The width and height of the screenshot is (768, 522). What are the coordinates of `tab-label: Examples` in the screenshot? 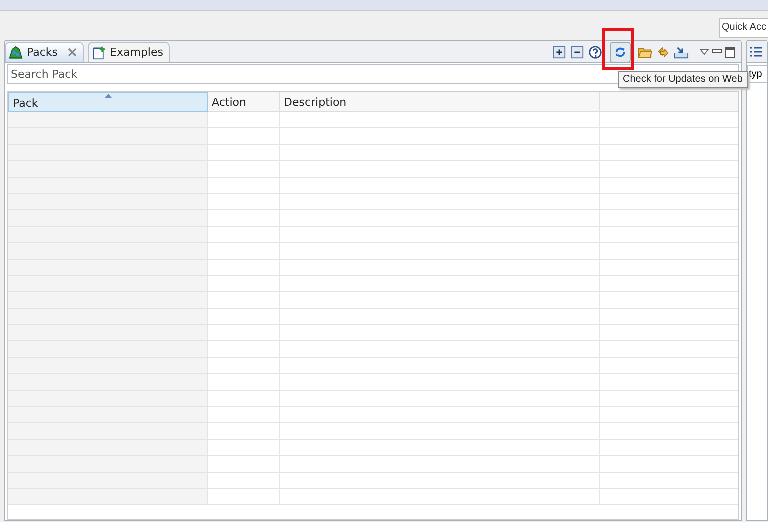 It's located at (137, 52).